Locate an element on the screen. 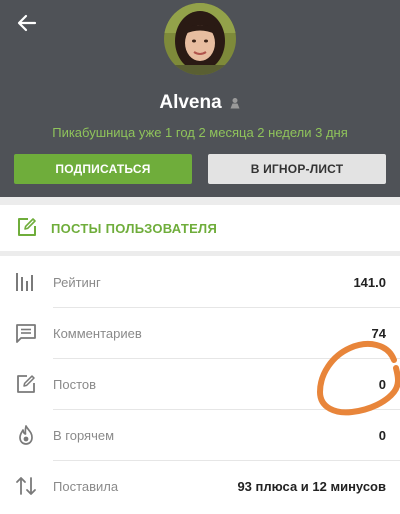 This screenshot has height=514, width=400. username: Alvena is located at coordinates (190, 102).